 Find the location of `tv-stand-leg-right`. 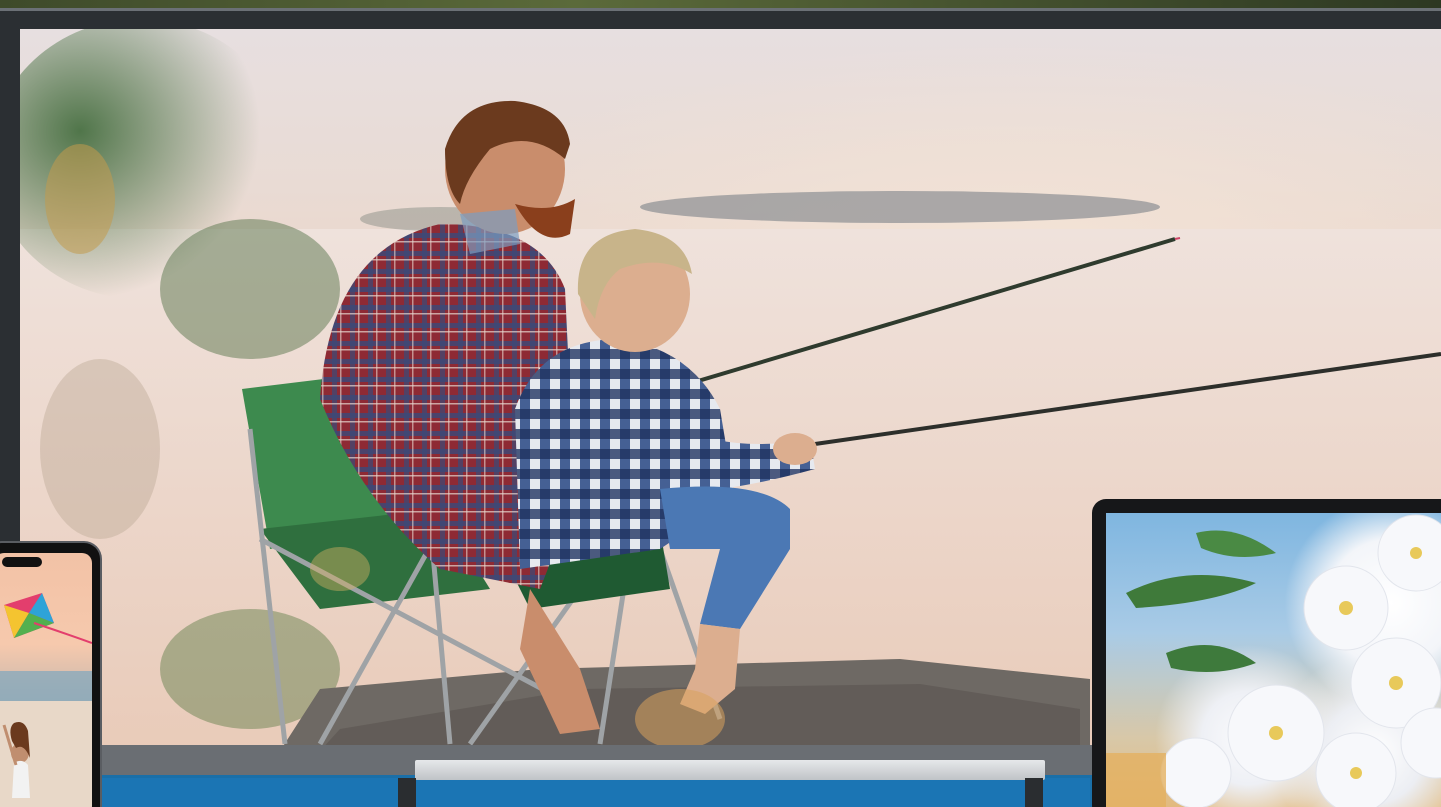

tv-stand-leg-right is located at coordinates (1034, 792).